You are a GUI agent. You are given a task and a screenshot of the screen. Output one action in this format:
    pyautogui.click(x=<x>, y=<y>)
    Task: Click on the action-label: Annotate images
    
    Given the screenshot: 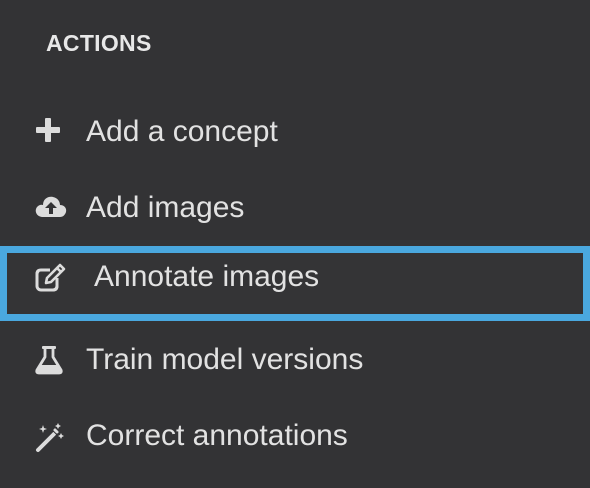 What is the action you would take?
    pyautogui.click(x=207, y=276)
    